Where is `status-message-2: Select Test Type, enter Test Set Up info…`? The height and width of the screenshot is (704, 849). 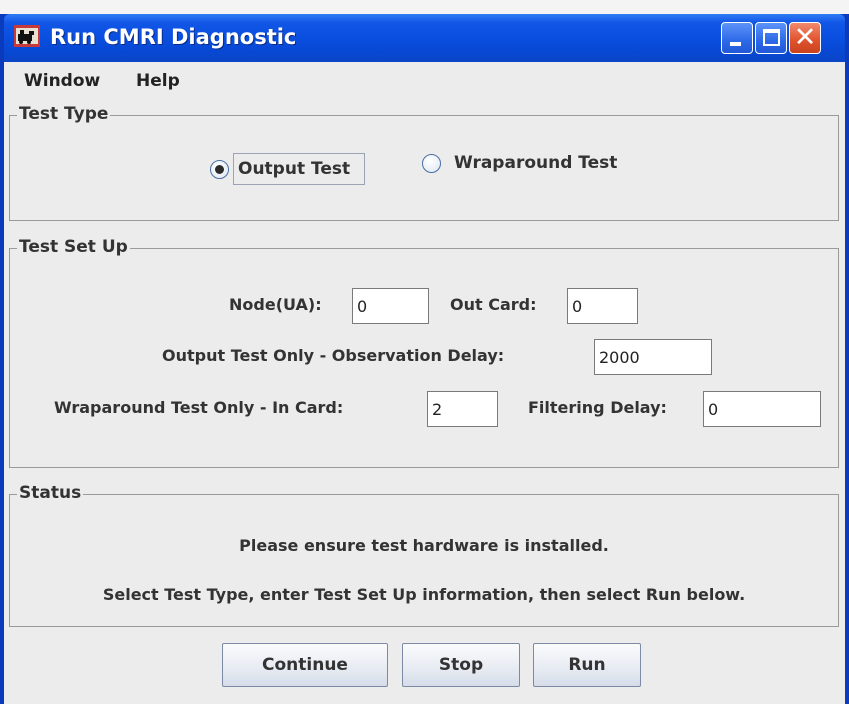
status-message-2: Select Test Type, enter Test Set Up info… is located at coordinates (424, 594).